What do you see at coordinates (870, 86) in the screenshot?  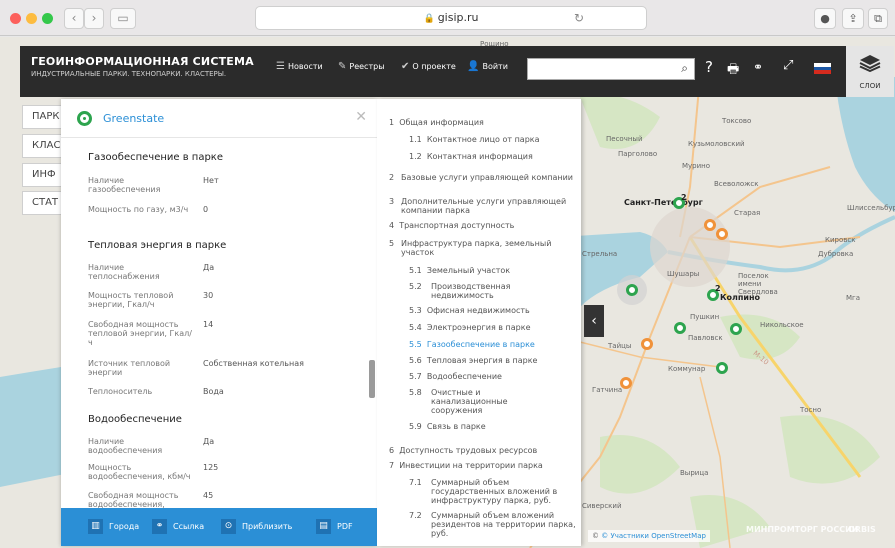 I see `layers-label: СЛОИ` at bounding box center [870, 86].